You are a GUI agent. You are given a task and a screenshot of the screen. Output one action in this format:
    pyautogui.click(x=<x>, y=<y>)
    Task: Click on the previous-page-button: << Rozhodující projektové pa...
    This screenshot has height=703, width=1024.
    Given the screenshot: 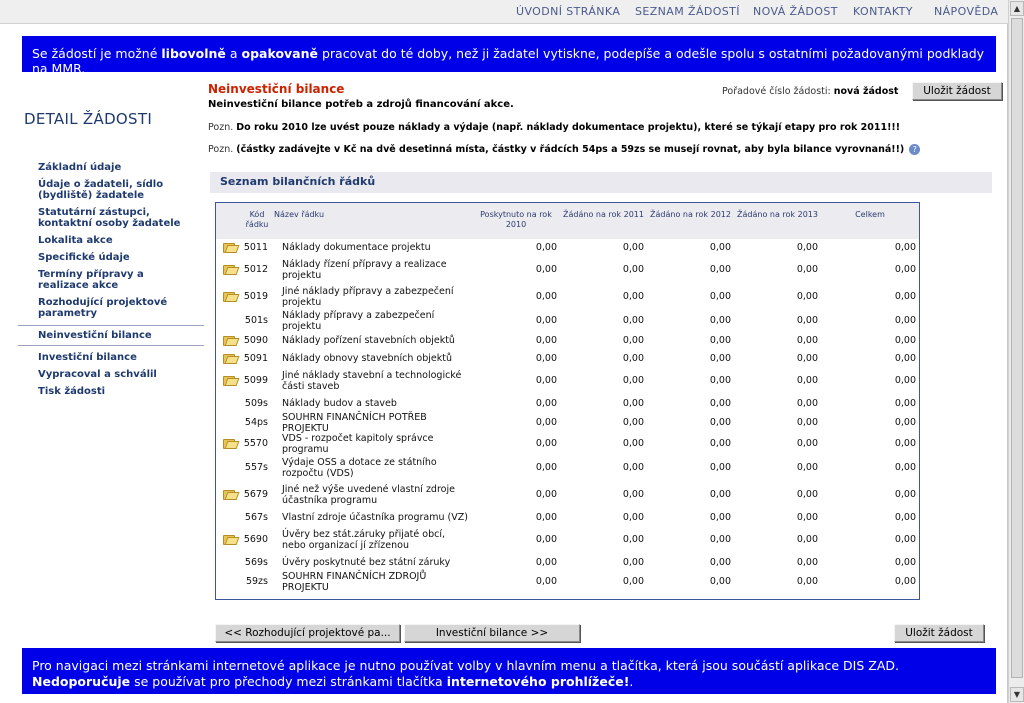 What is the action you would take?
    pyautogui.click(x=307, y=633)
    